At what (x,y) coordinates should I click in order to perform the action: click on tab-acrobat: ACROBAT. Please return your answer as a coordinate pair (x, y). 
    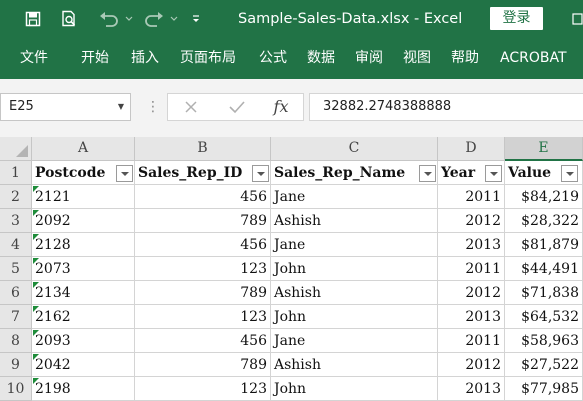
    Looking at the image, I should click on (533, 58).